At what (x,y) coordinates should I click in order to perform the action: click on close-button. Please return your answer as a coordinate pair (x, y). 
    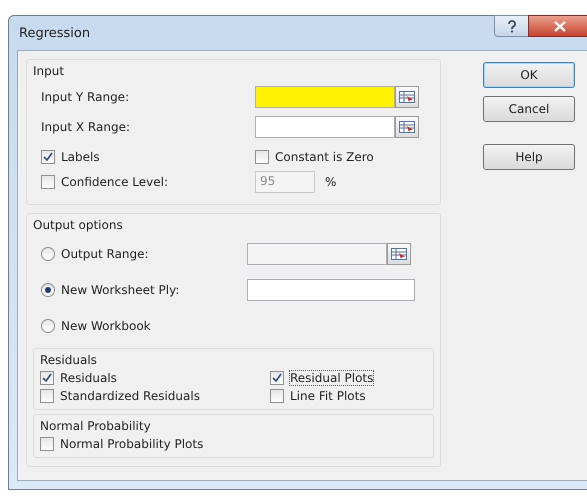
    Looking at the image, I should click on (557, 26).